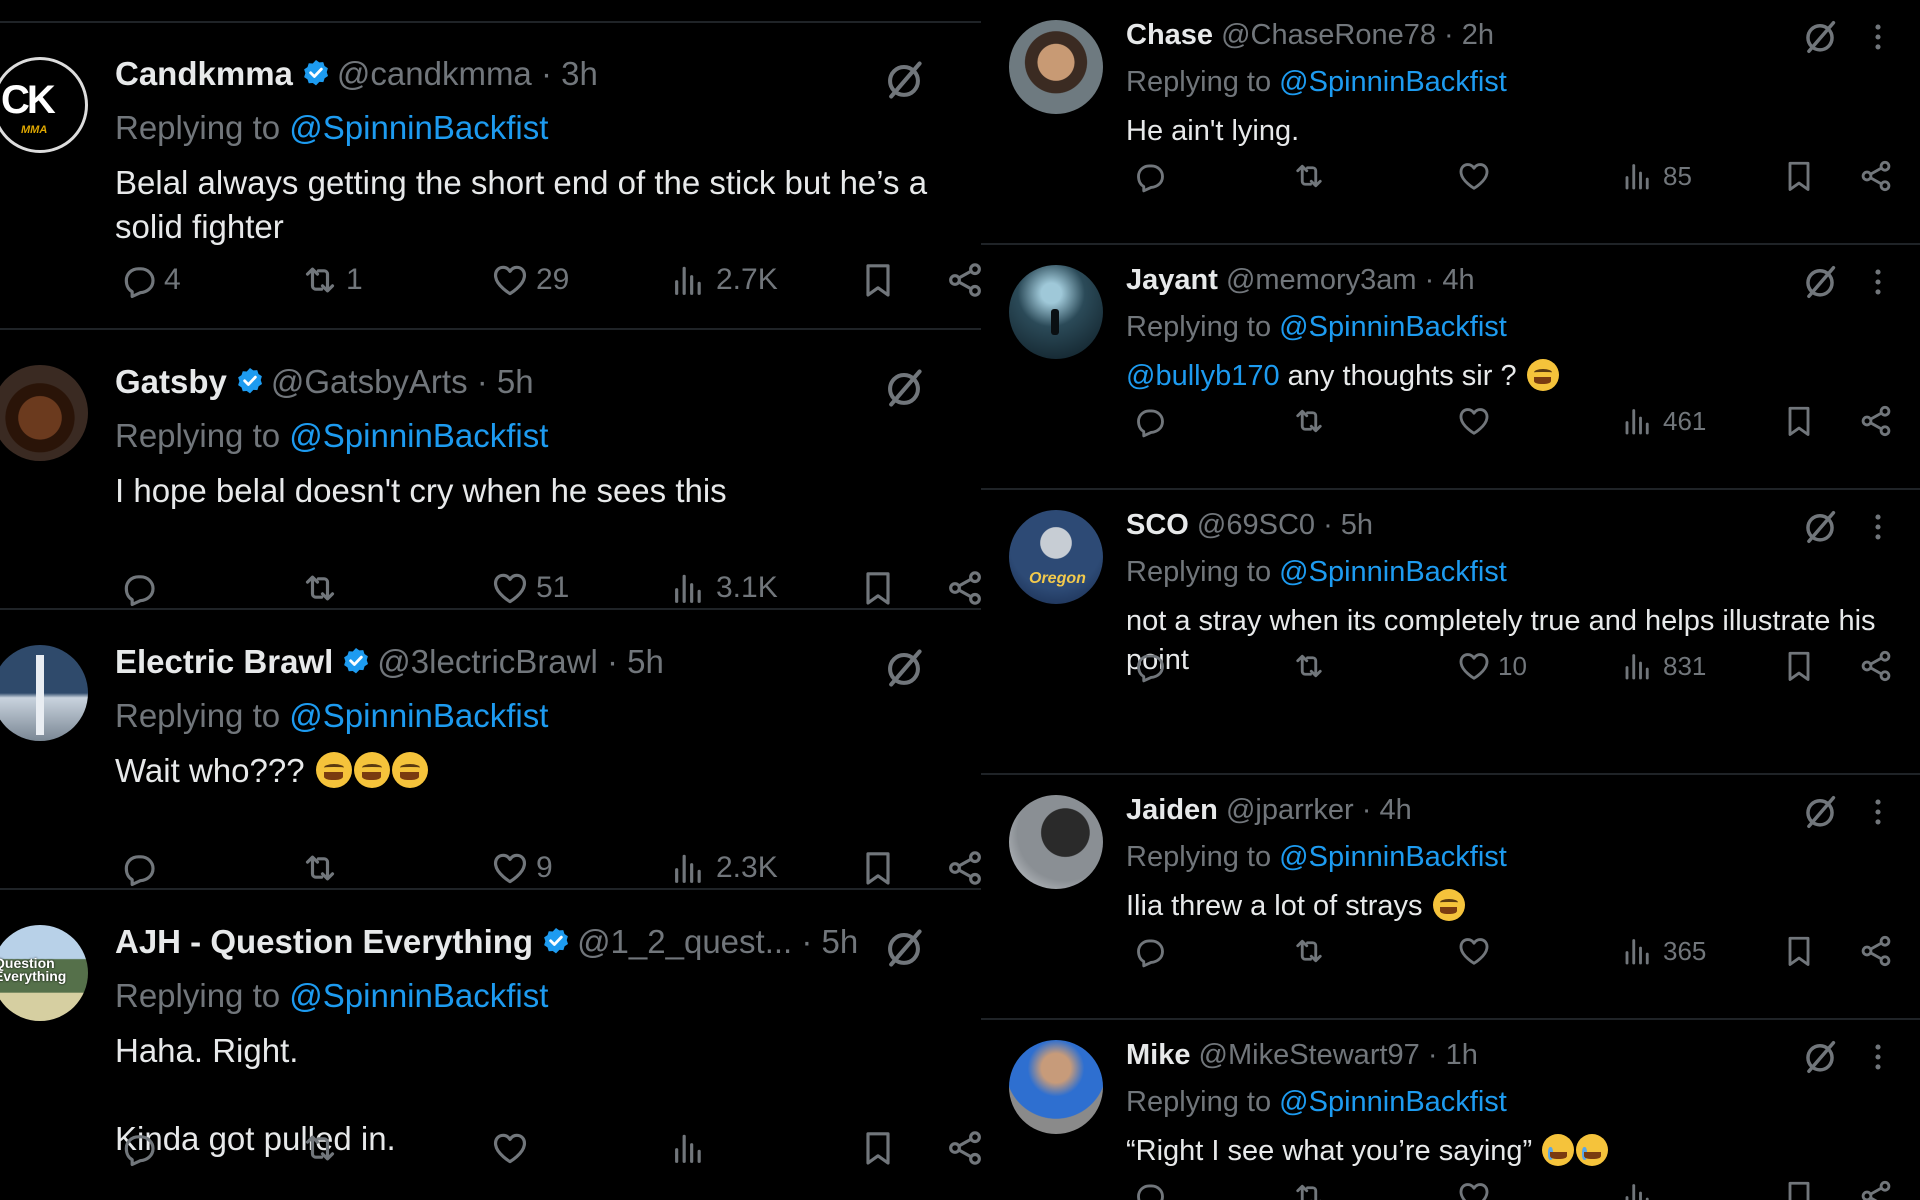 The width and height of the screenshot is (1920, 1200). I want to click on views-button: 831, so click(1663, 666).